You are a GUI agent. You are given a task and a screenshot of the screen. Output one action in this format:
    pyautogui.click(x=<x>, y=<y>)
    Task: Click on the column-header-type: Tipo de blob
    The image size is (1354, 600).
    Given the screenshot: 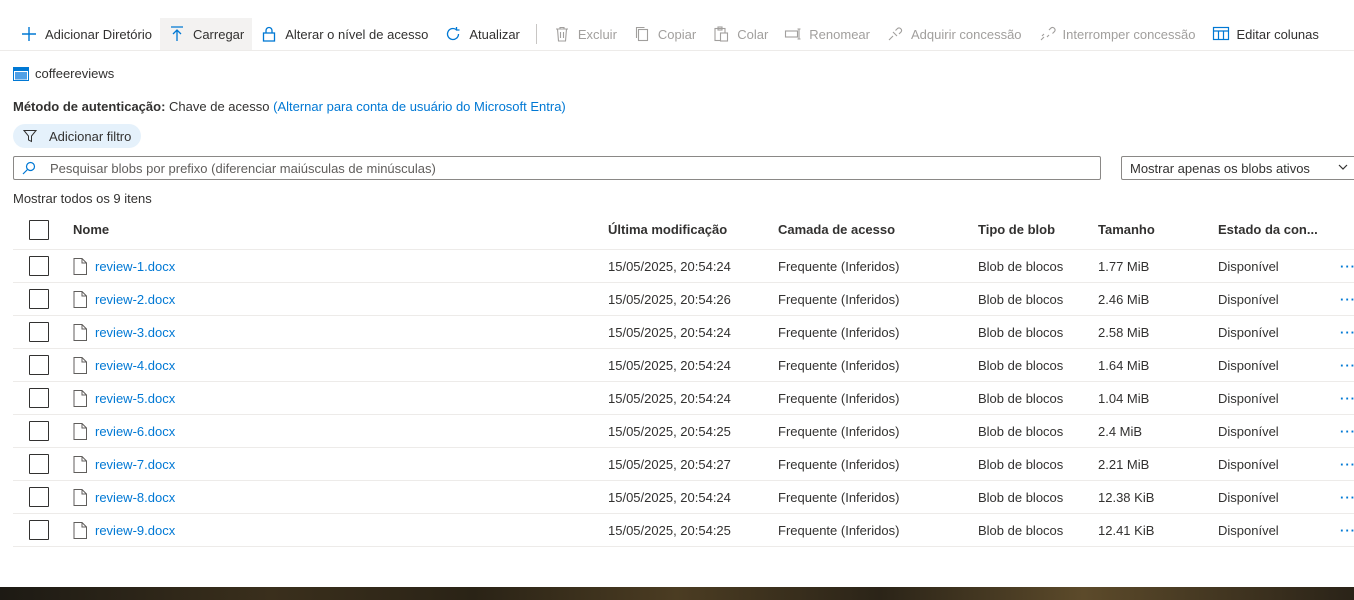 What is the action you would take?
    pyautogui.click(x=1016, y=229)
    